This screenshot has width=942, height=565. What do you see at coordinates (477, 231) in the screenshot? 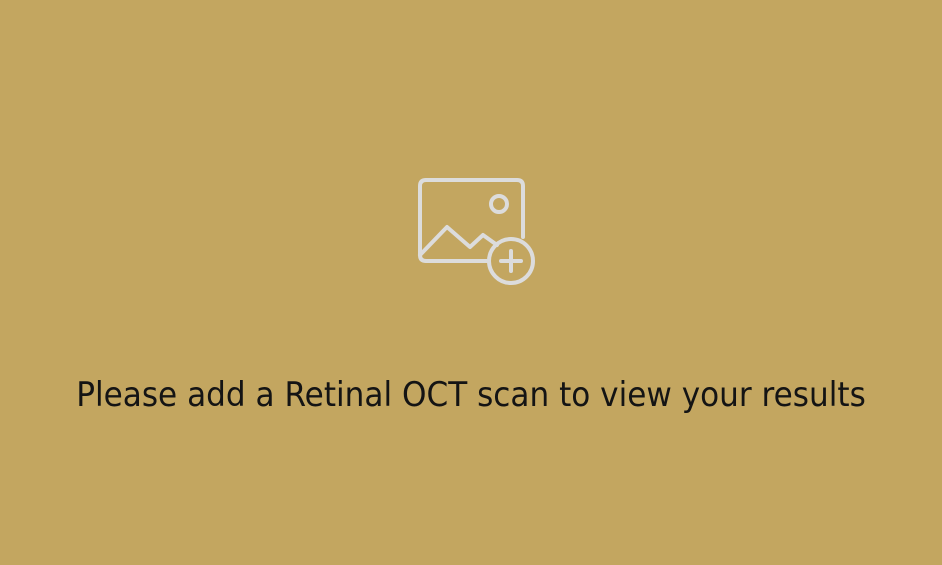
I see `add-image-icon` at bounding box center [477, 231].